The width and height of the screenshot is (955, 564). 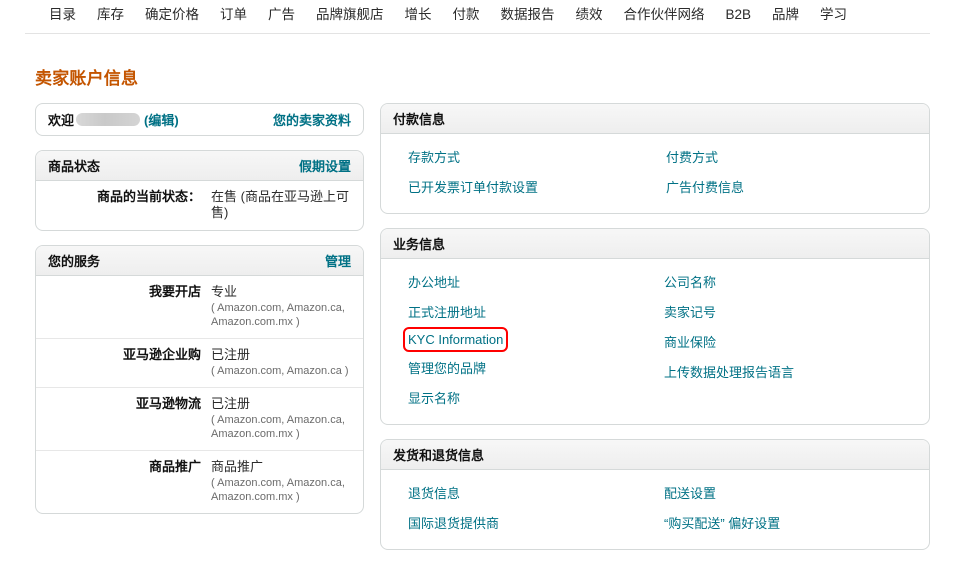 I want to click on shipping-links-column-2: 配送设置 “购买配送” 偏好设置, so click(x=722, y=507).